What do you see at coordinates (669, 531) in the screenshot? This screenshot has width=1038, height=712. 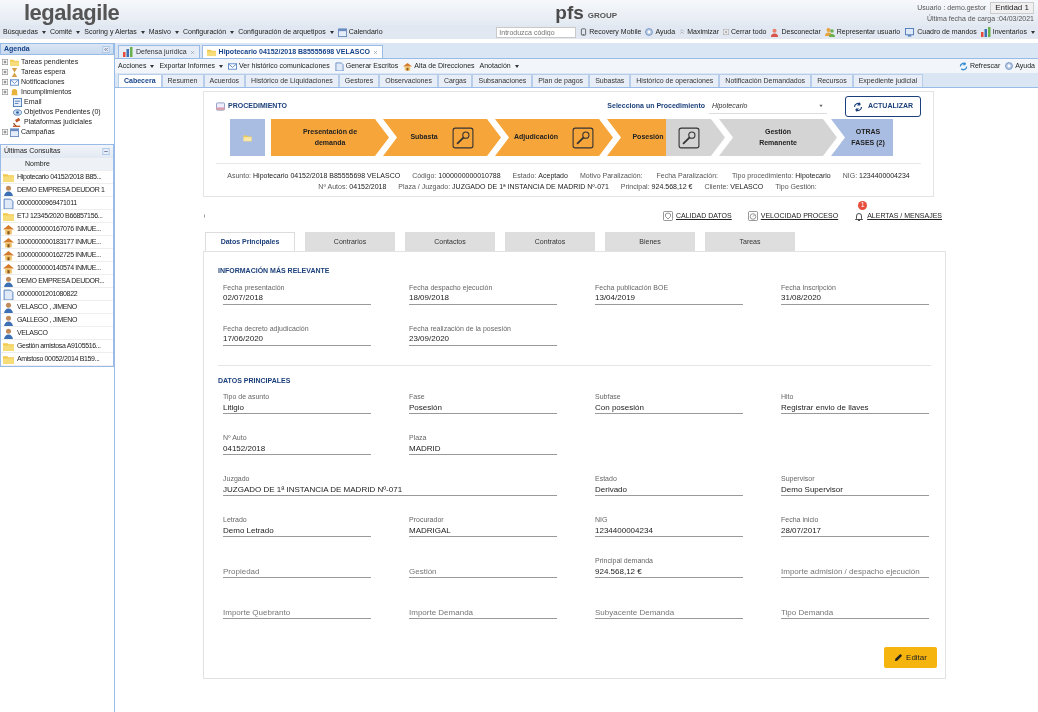 I see `input-field: 1234400004234` at bounding box center [669, 531].